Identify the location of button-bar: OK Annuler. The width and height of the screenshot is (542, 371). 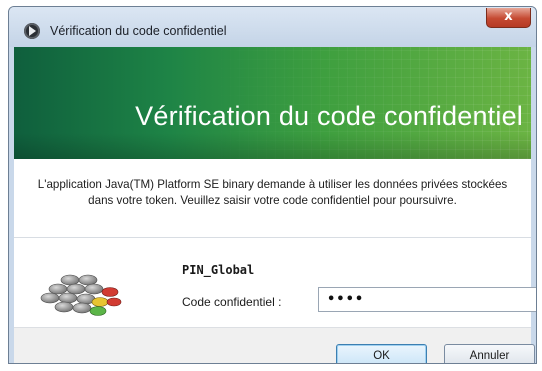
(274, 345).